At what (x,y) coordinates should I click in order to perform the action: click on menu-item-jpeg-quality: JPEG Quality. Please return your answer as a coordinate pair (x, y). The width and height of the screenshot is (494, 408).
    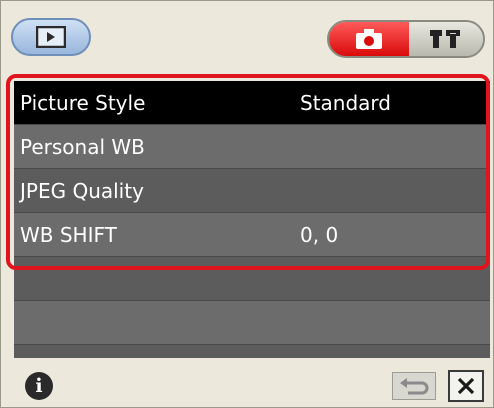
    Looking at the image, I should click on (252, 191).